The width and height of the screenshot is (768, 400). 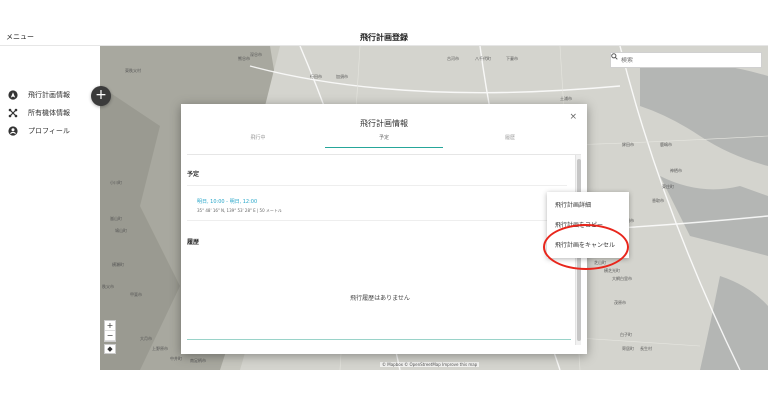 I want to click on map-place-label: 大網白里市, so click(x=622, y=278).